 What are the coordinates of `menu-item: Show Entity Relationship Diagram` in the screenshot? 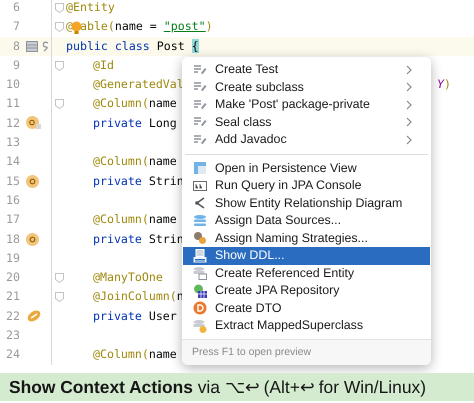 It's located at (306, 203).